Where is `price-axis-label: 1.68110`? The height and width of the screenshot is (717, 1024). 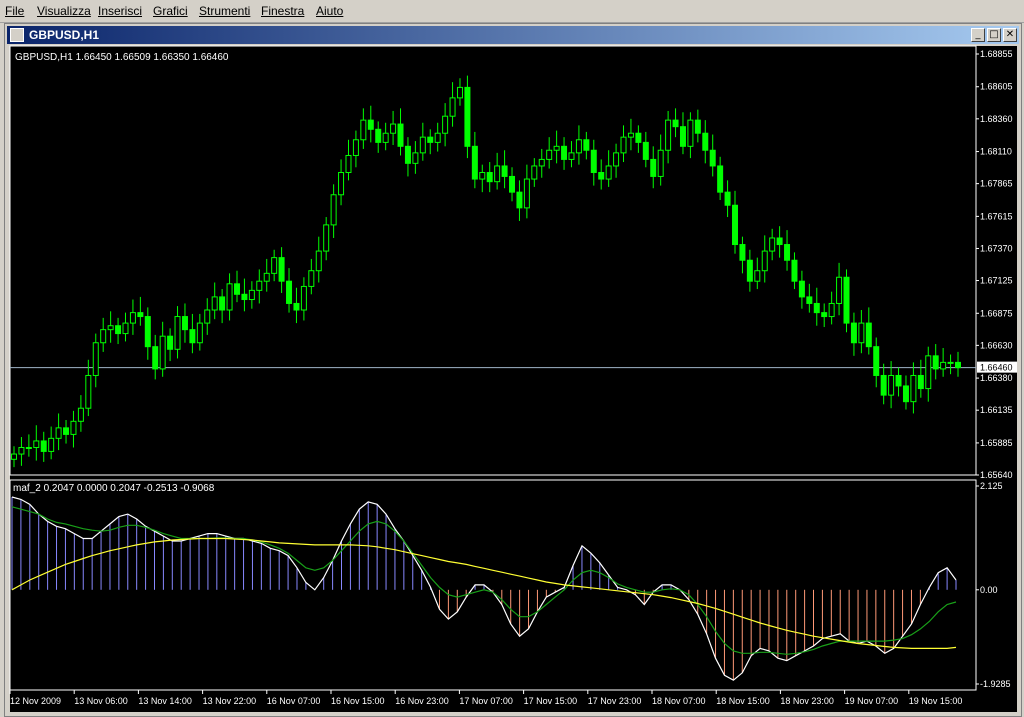 price-axis-label: 1.68110 is located at coordinates (996, 152).